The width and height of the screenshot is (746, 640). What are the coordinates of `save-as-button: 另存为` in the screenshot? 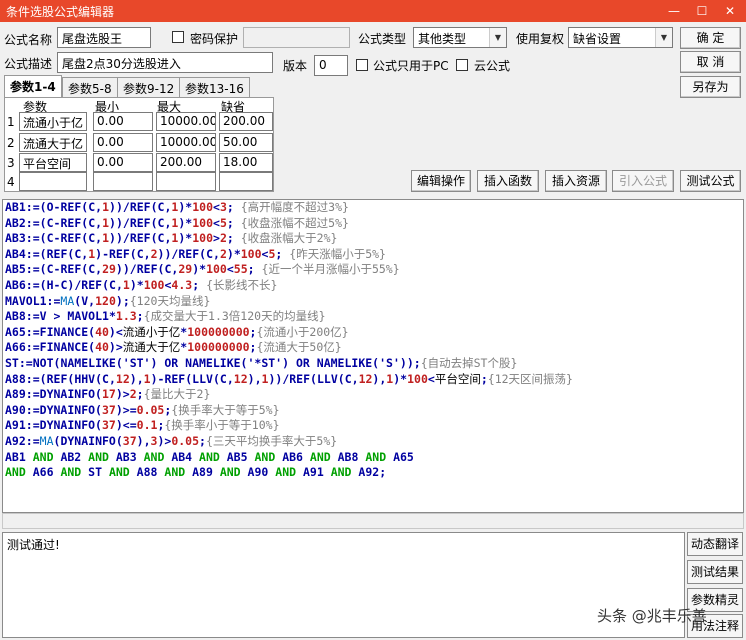 It's located at (710, 87).